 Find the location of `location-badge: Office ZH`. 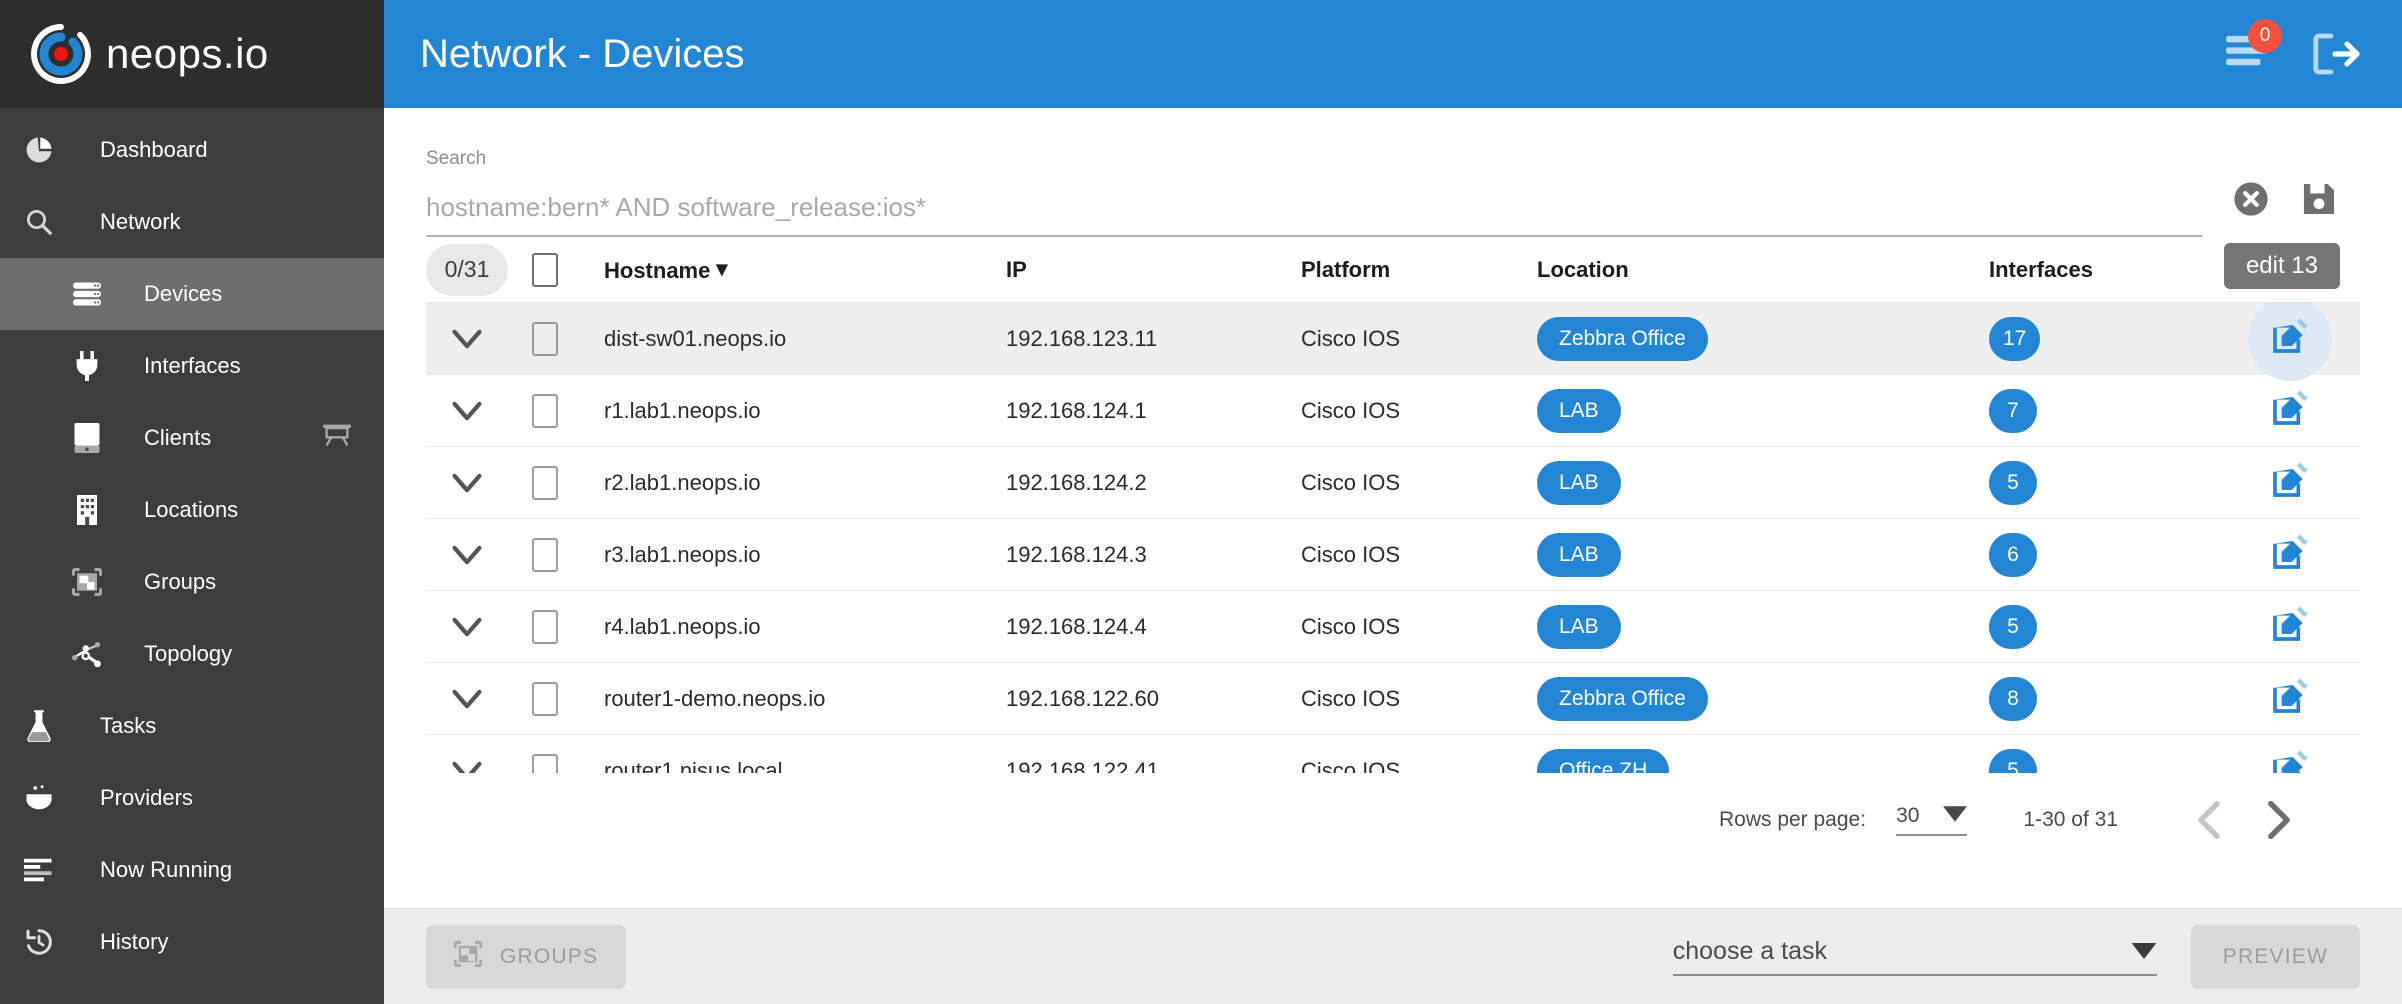

location-badge: Office ZH is located at coordinates (1603, 760).